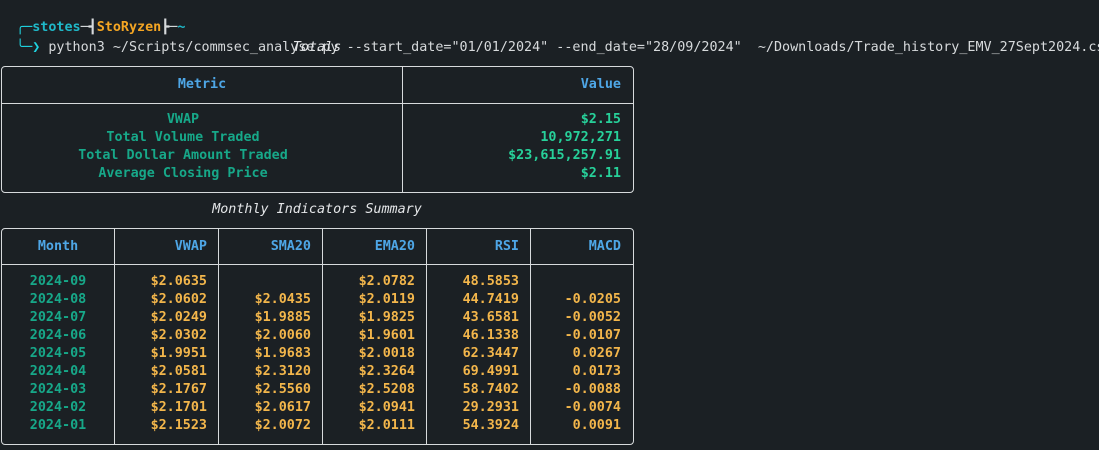 This screenshot has width=1099, height=450. Describe the element at coordinates (386, 407) in the screenshot. I see `ema20-cell: $2.0941` at that location.